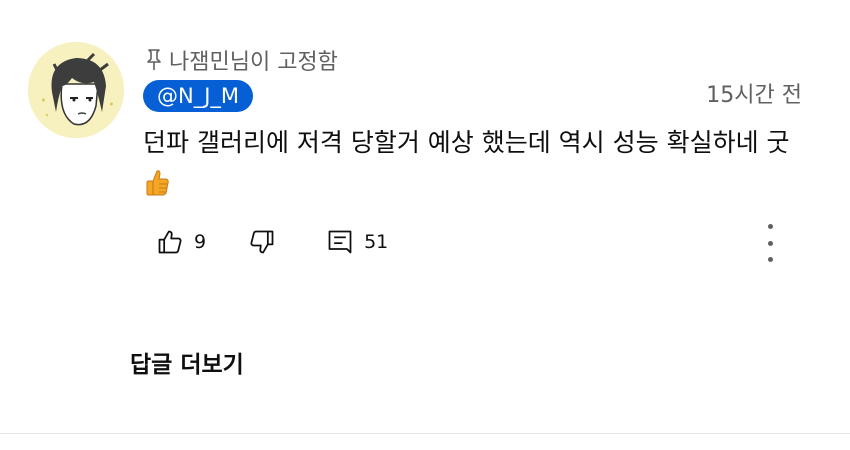 The width and height of the screenshot is (850, 450). Describe the element at coordinates (158, 183) in the screenshot. I see `thumbs-up-emoji-icon` at that location.